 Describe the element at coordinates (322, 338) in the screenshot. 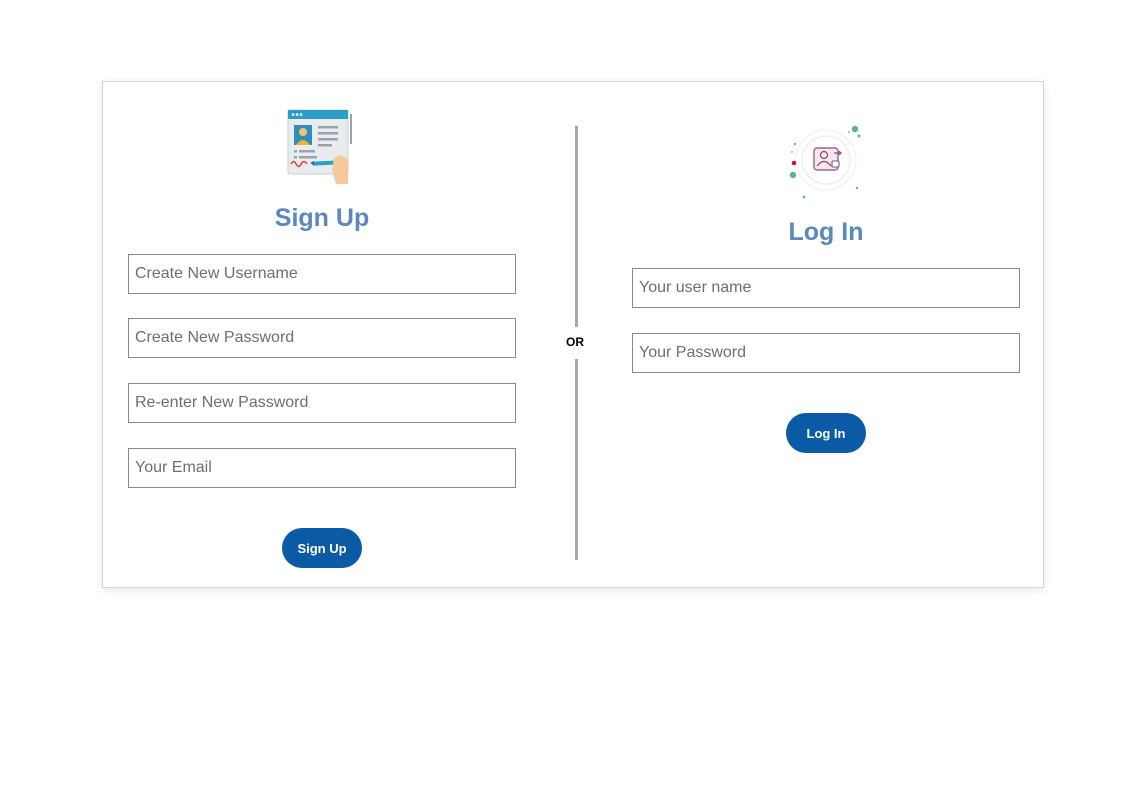

I see `new-password-input` at that location.